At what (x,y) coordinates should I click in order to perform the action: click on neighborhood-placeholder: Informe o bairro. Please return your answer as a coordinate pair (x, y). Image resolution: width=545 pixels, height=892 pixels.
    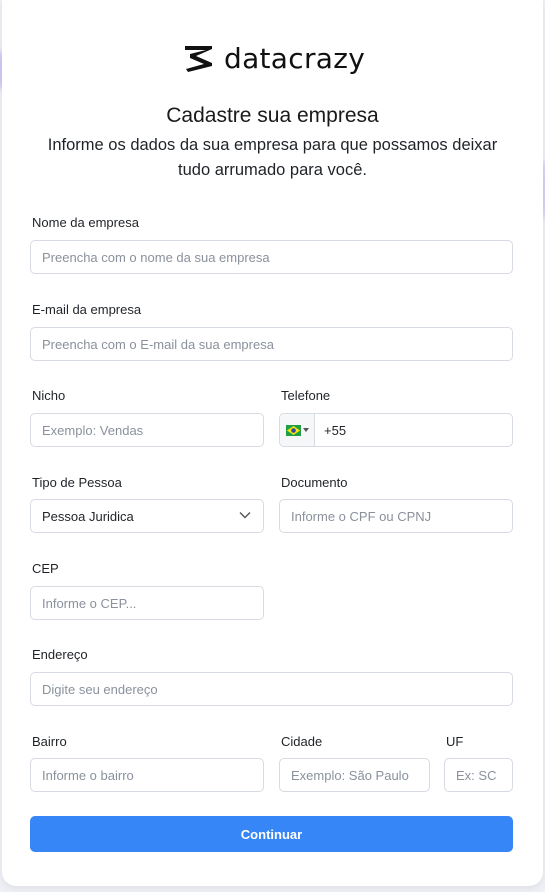
    Looking at the image, I should click on (88, 775).